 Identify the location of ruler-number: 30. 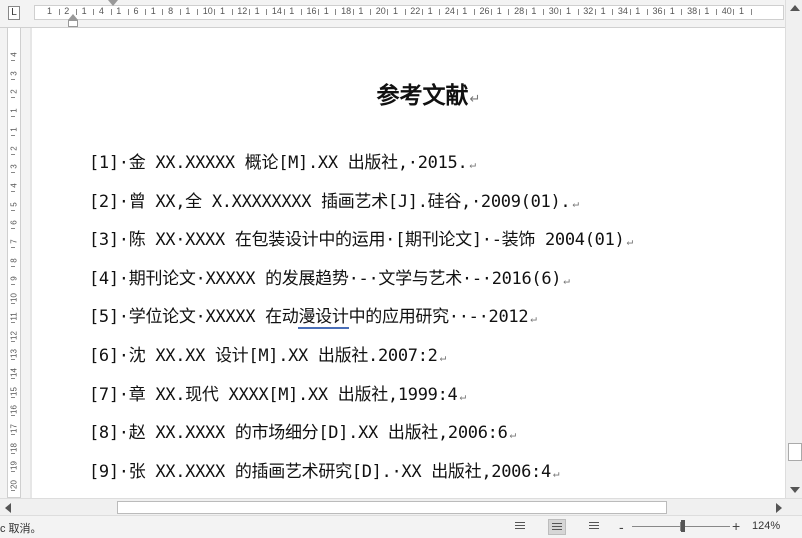
(553, 11).